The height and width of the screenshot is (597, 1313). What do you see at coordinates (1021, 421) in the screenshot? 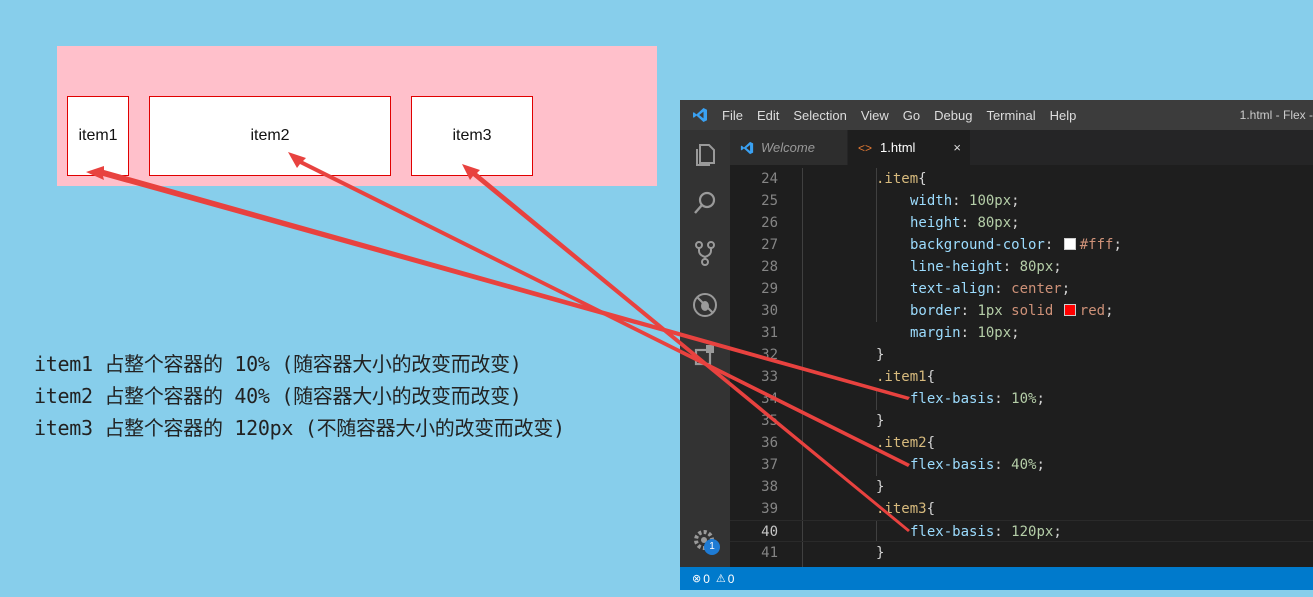
I see `code-line: 35}` at bounding box center [1021, 421].